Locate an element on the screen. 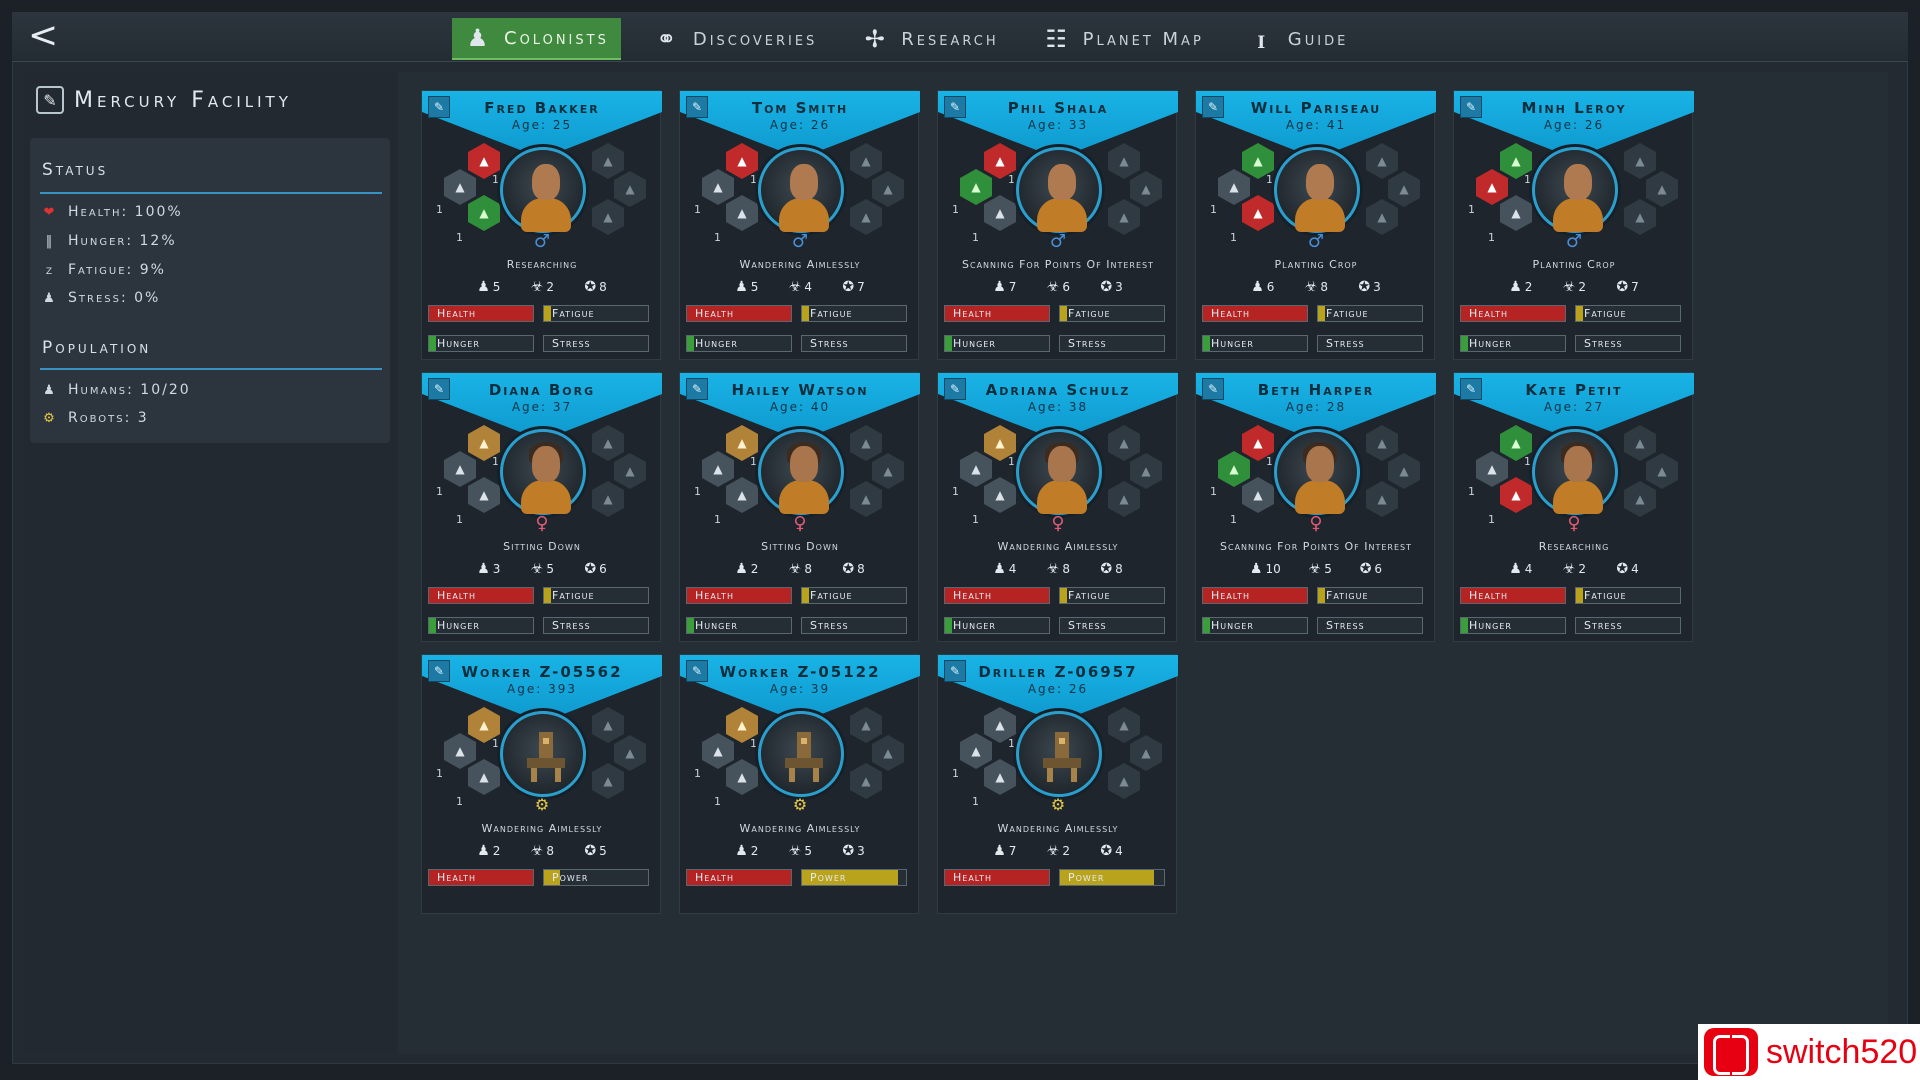 The image size is (1920, 1080). tab-research: ✢ Research is located at coordinates (929, 39).